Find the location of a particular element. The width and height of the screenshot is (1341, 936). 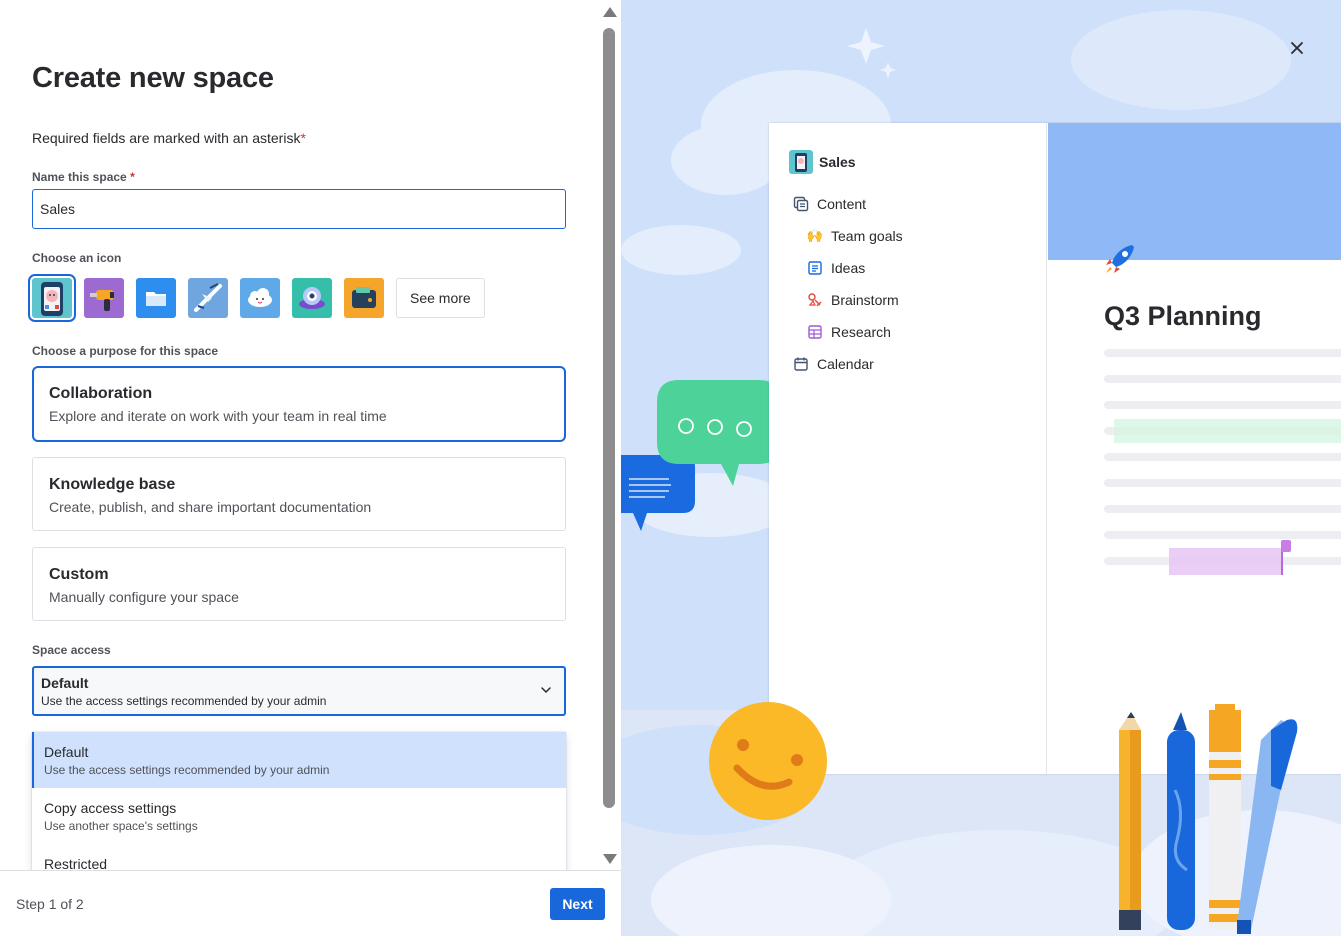

airplane-icon is located at coordinates (208, 298).